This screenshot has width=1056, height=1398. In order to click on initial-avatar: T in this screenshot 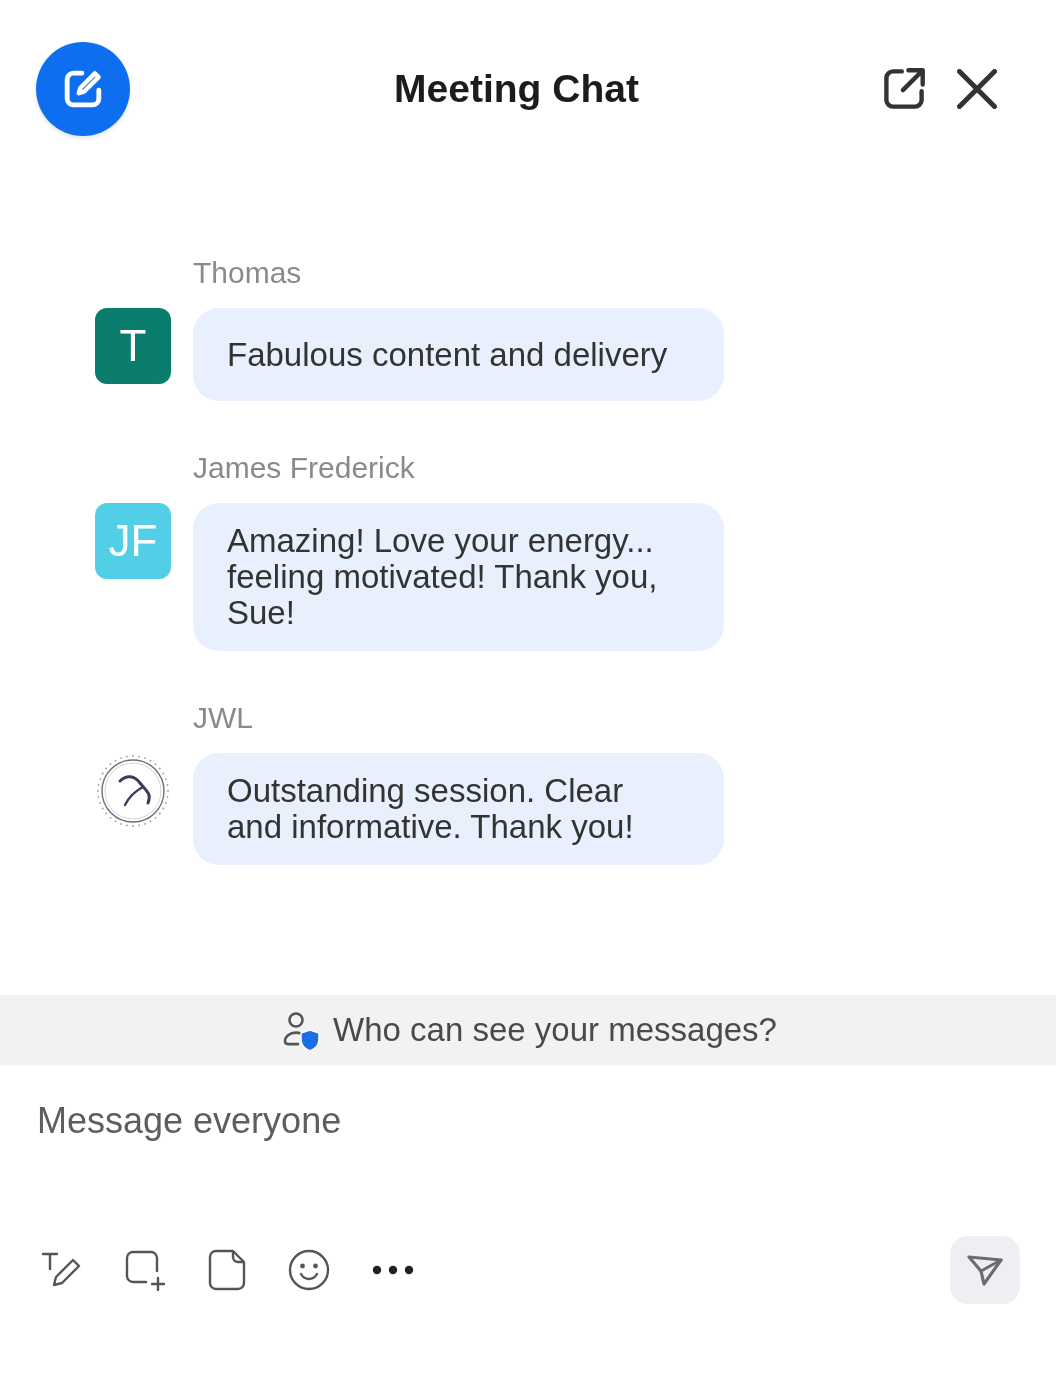, I will do `click(133, 346)`.